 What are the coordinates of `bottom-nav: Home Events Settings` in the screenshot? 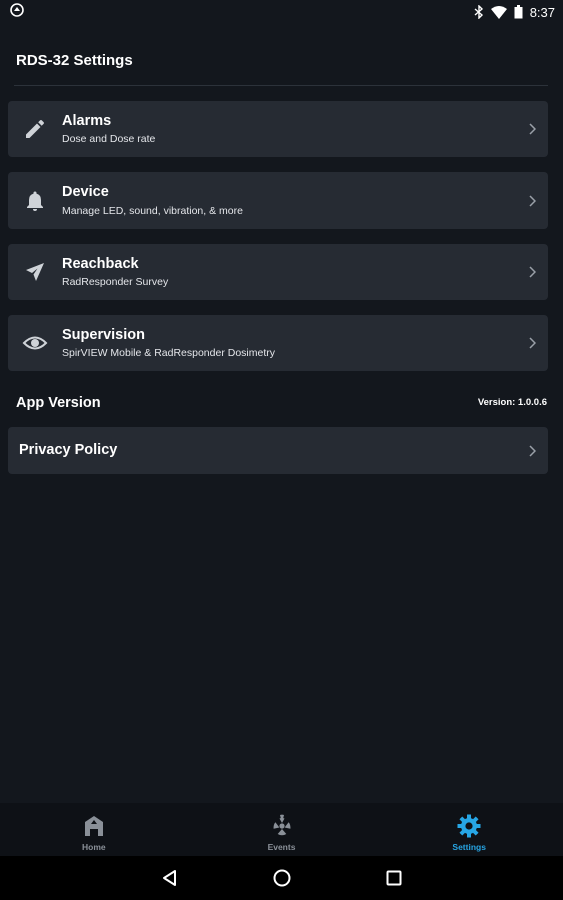 It's located at (281, 829).